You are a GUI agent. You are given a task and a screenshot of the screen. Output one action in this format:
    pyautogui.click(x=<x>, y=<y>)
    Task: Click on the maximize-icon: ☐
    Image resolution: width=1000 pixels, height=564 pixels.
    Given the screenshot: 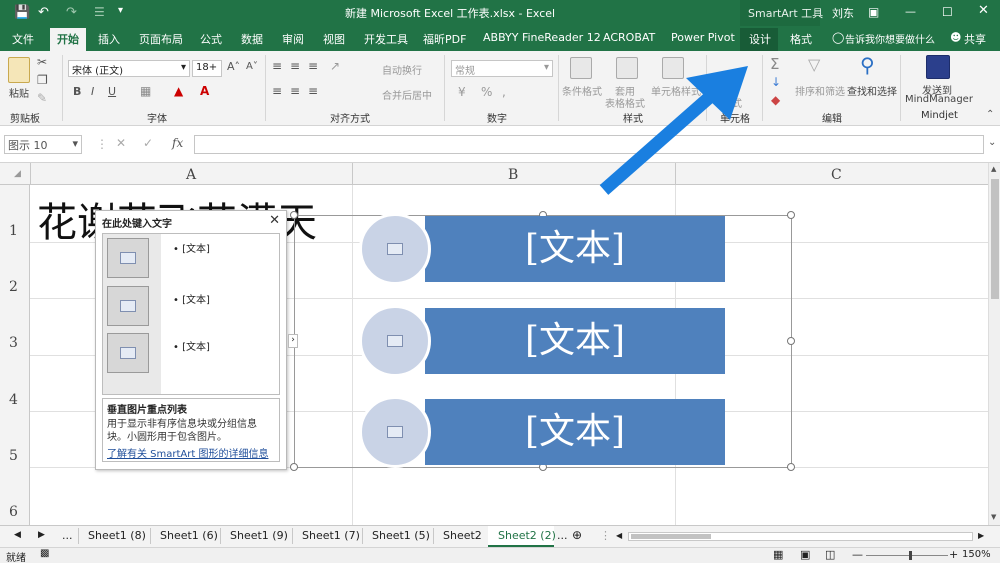 What is the action you would take?
    pyautogui.click(x=947, y=12)
    